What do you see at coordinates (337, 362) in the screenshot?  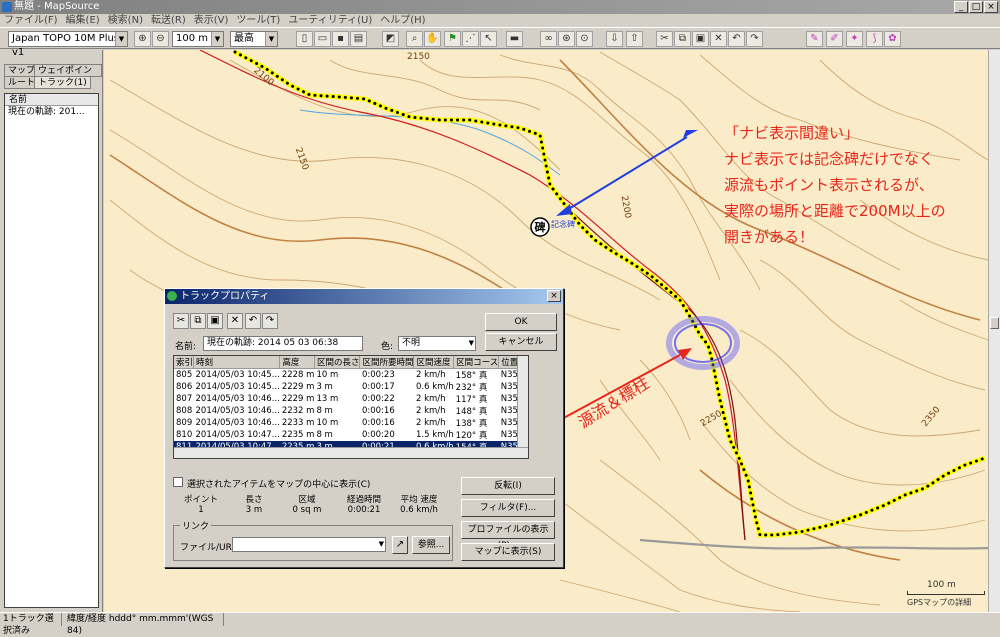 I see `column-header: 区間の長さ` at bounding box center [337, 362].